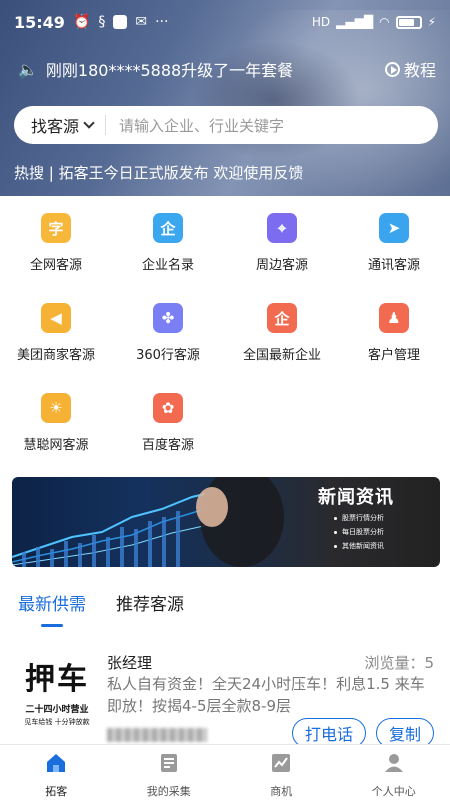 This screenshot has width=450, height=800. What do you see at coordinates (81, 22) in the screenshot?
I see `alarm-icon: ⏰` at bounding box center [81, 22].